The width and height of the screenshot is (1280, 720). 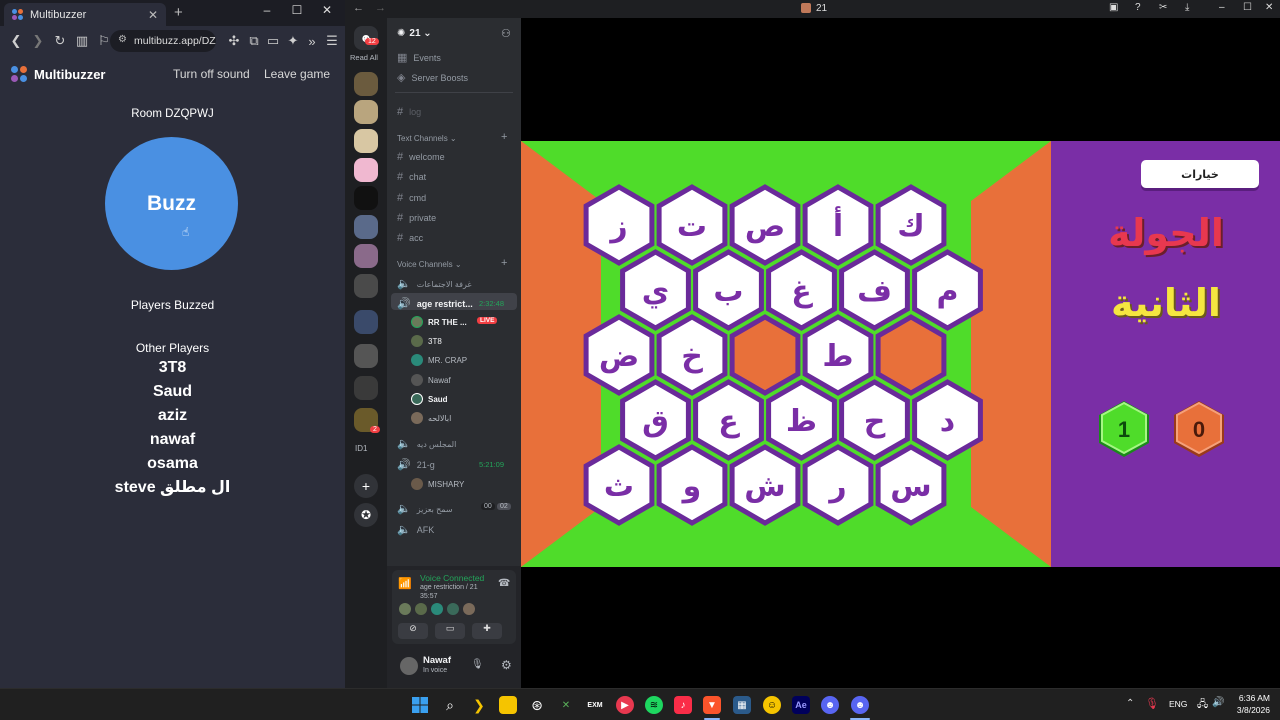 I want to click on spotify-icon: ≋, so click(x=654, y=705).